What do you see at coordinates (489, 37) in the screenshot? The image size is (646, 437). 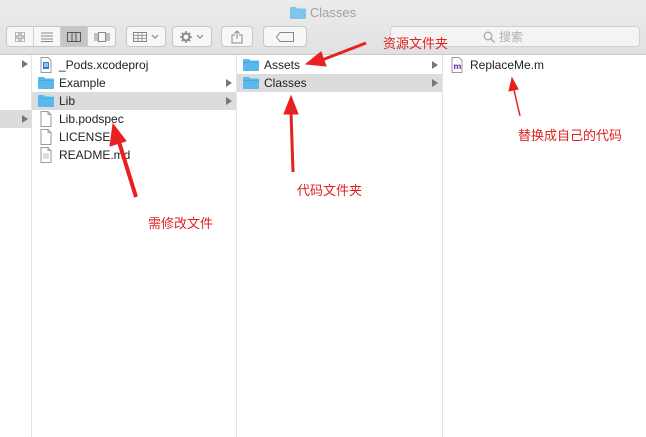 I see `search-icon` at bounding box center [489, 37].